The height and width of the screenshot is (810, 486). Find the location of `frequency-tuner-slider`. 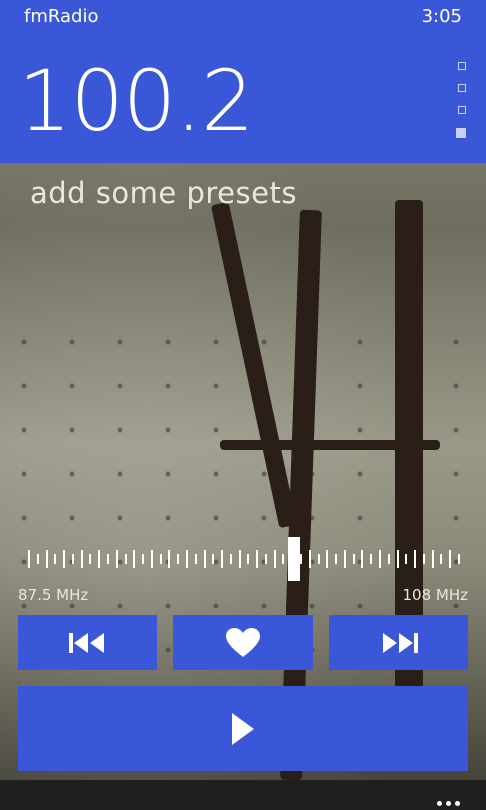

frequency-tuner-slider is located at coordinates (244, 558).